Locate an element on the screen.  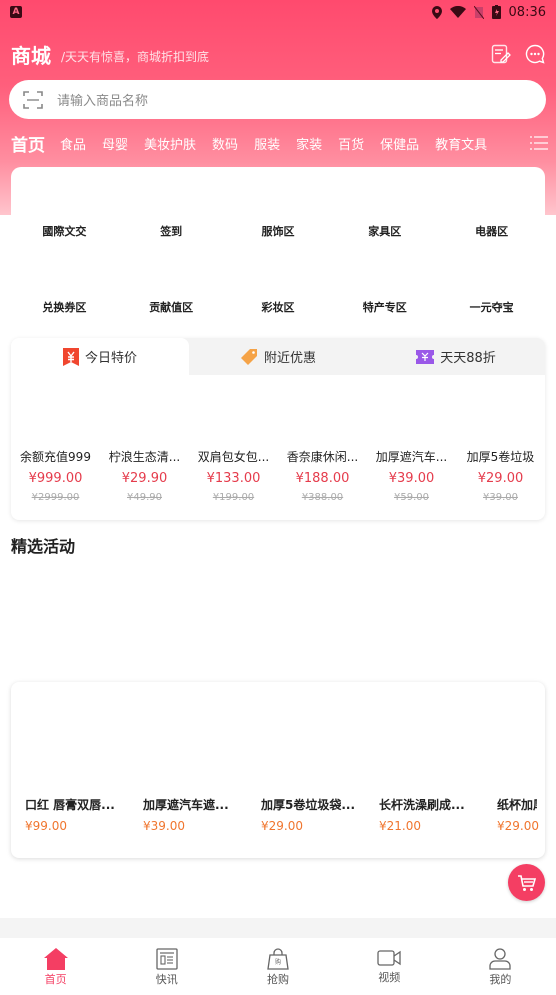
nav-label: 首页 is located at coordinates (55, 979).